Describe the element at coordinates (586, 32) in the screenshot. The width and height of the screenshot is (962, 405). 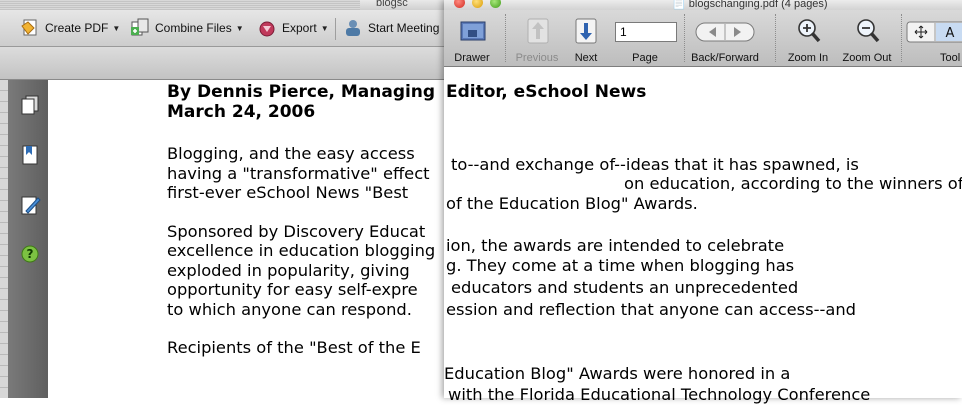
I see `down-arrow-icon` at that location.